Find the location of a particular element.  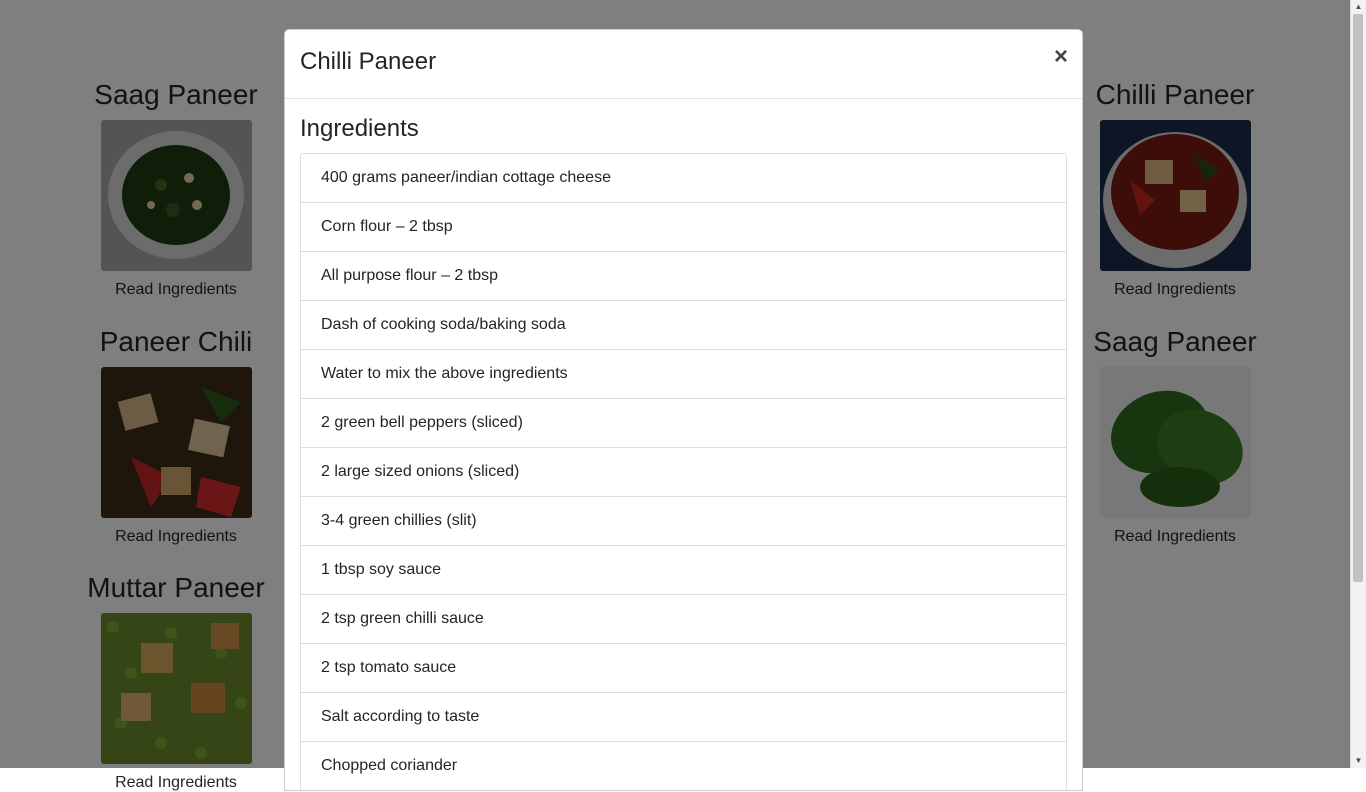

modal-title: Chilli Paneer is located at coordinates (368, 61).